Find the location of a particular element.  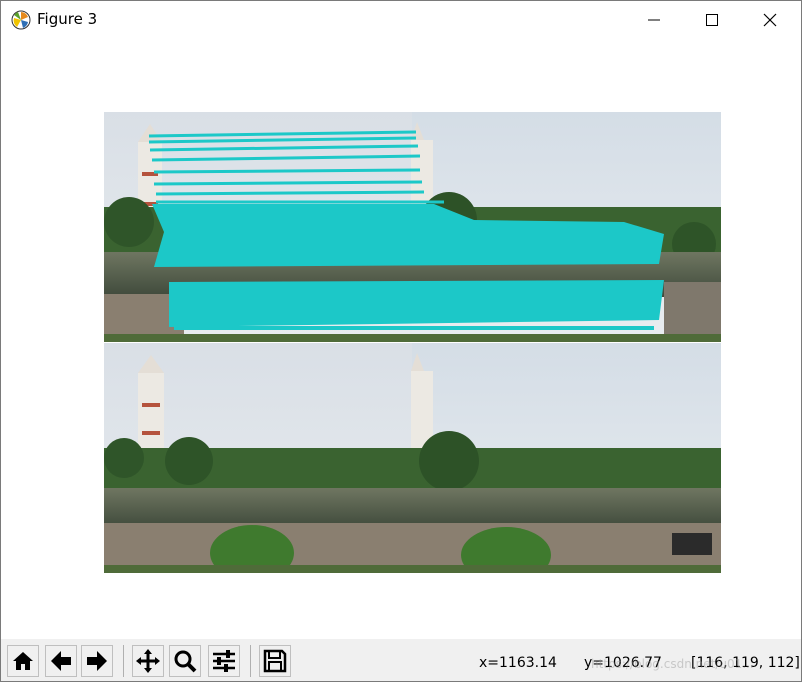

pan-button is located at coordinates (148, 661).